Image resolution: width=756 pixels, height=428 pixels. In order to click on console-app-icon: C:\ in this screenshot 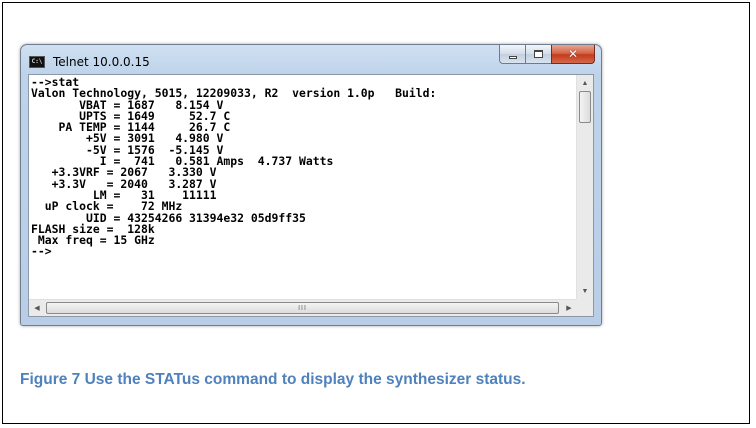, I will do `click(37, 62)`.